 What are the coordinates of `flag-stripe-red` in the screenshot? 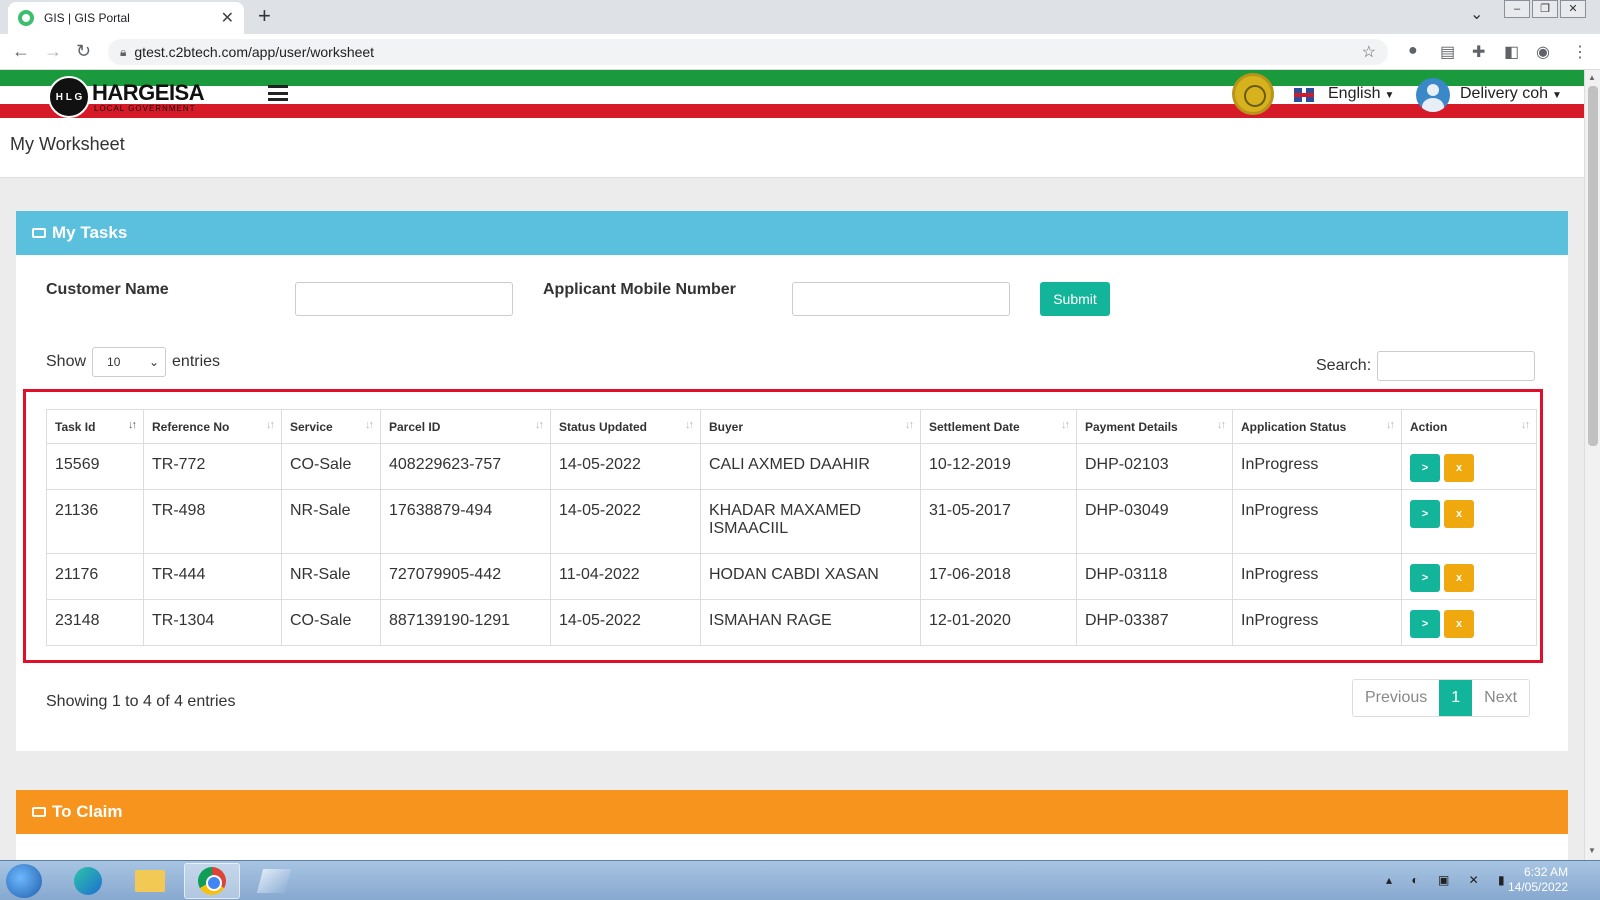 It's located at (792, 111).